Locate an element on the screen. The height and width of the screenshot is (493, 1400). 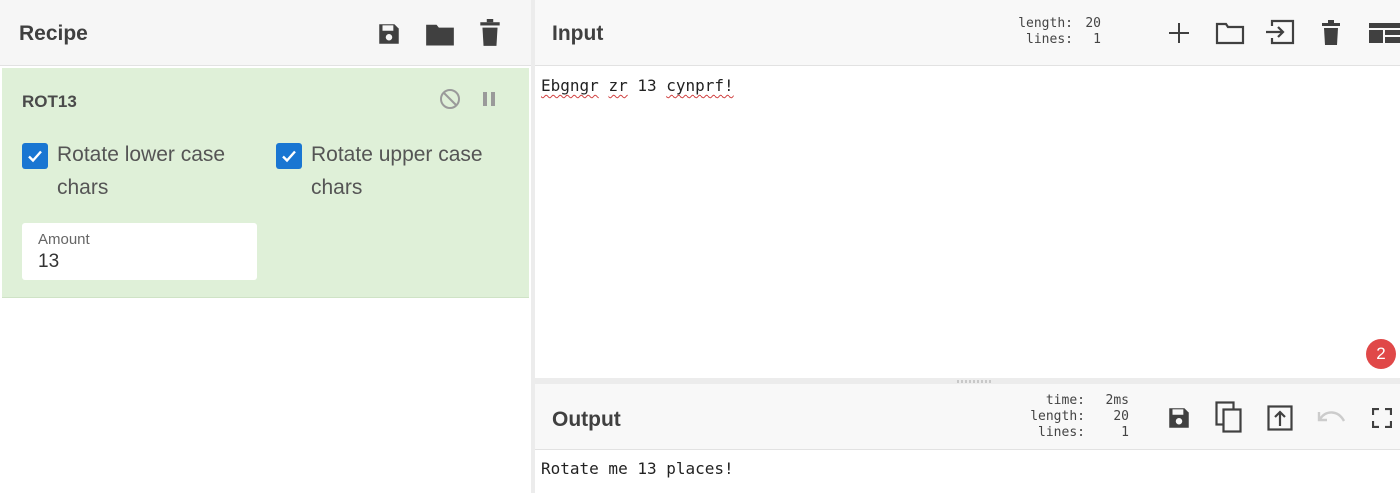
output-lines-value: 1 is located at coordinates (1125, 432).